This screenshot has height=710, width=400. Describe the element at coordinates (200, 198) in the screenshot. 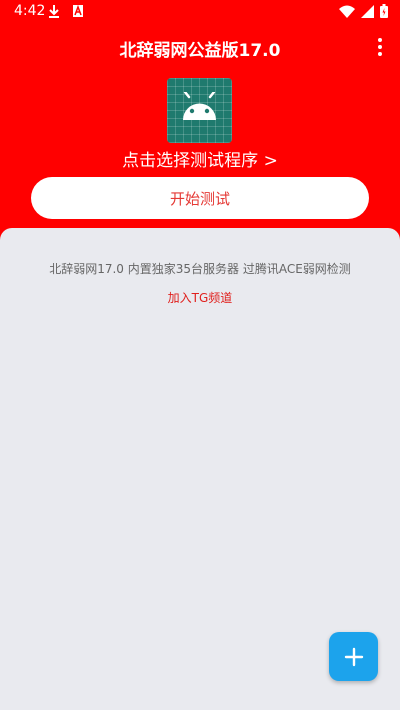

I see `start-test-button: 开始测试` at that location.